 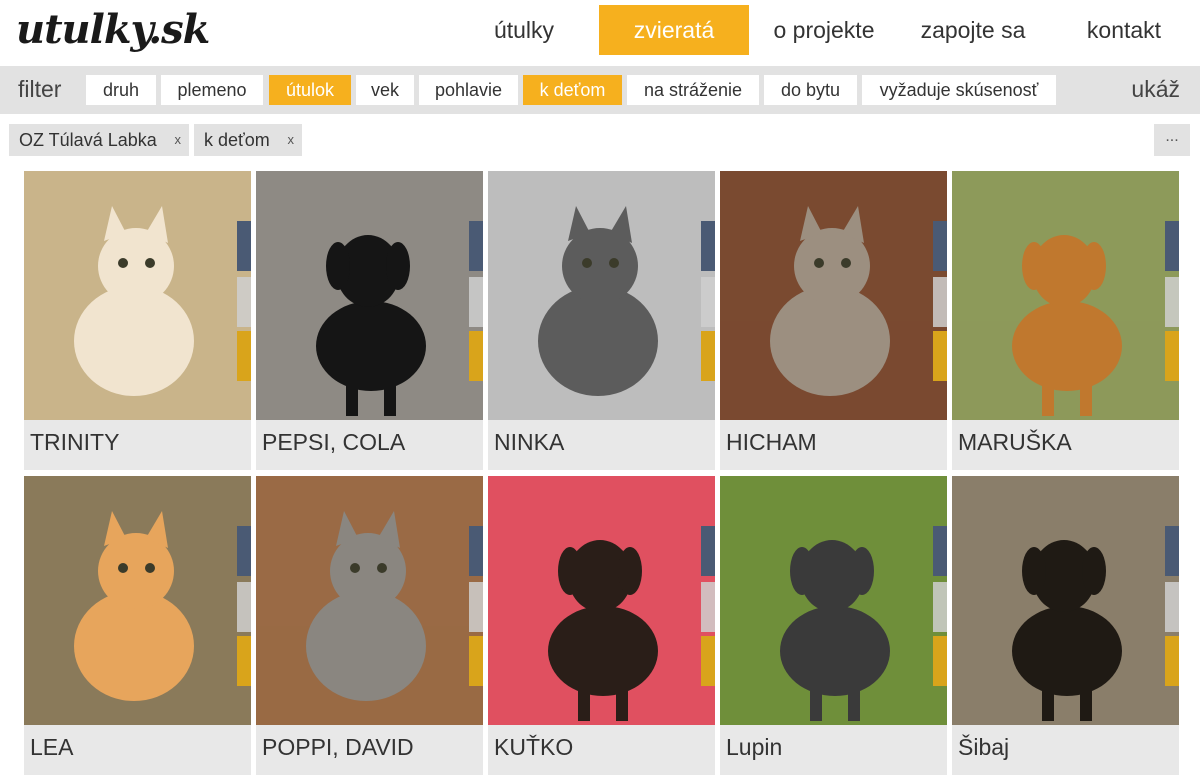 What do you see at coordinates (529, 442) in the screenshot?
I see `animal-name: NINKA` at bounding box center [529, 442].